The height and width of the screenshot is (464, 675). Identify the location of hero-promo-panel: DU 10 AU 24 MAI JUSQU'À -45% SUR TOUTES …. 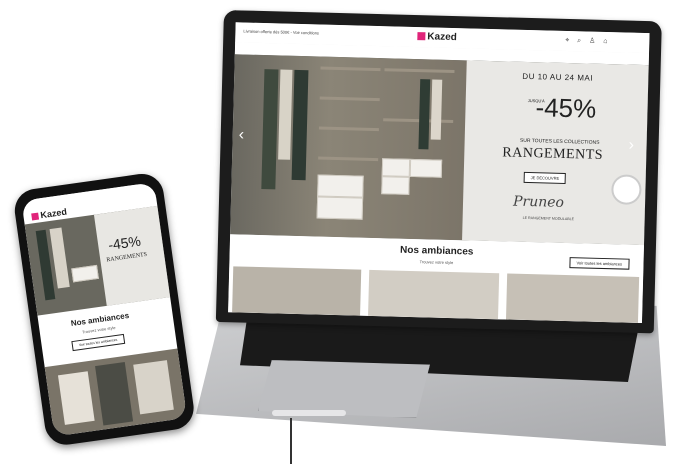
(555, 153).